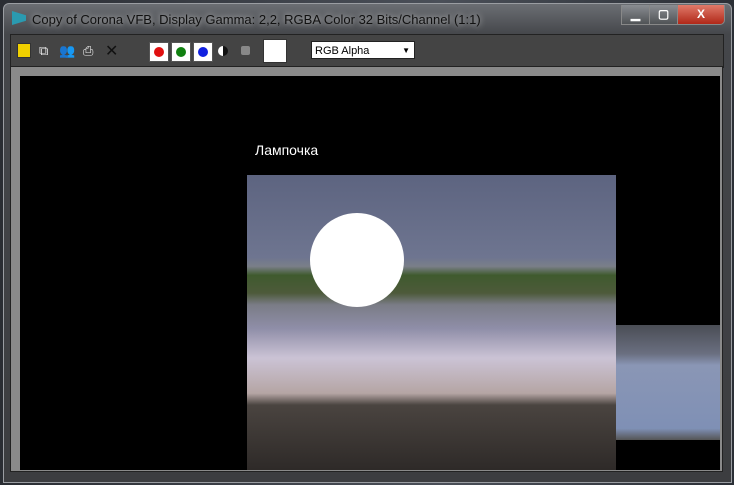  Describe the element at coordinates (275, 51) in the screenshot. I see `color-swatch` at that location.